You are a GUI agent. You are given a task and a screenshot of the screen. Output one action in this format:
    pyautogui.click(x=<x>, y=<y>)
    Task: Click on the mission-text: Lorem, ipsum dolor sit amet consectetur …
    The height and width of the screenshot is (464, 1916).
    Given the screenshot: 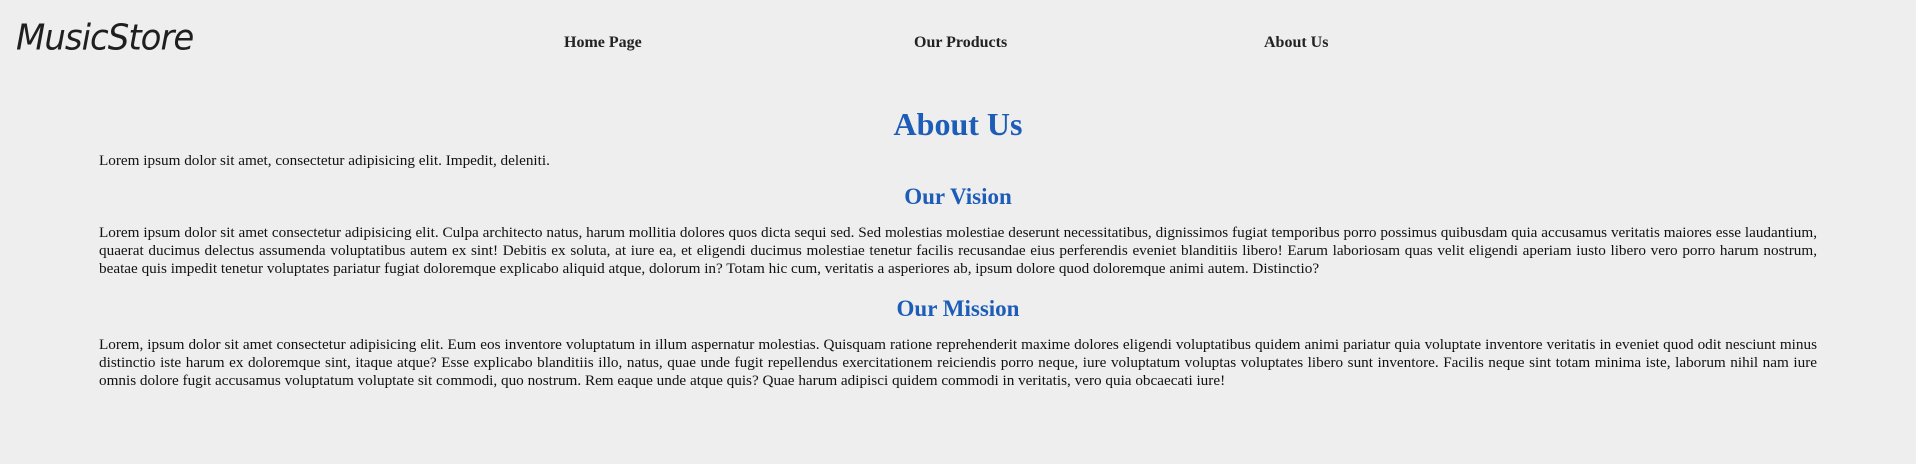 What is the action you would take?
    pyautogui.click(x=958, y=362)
    